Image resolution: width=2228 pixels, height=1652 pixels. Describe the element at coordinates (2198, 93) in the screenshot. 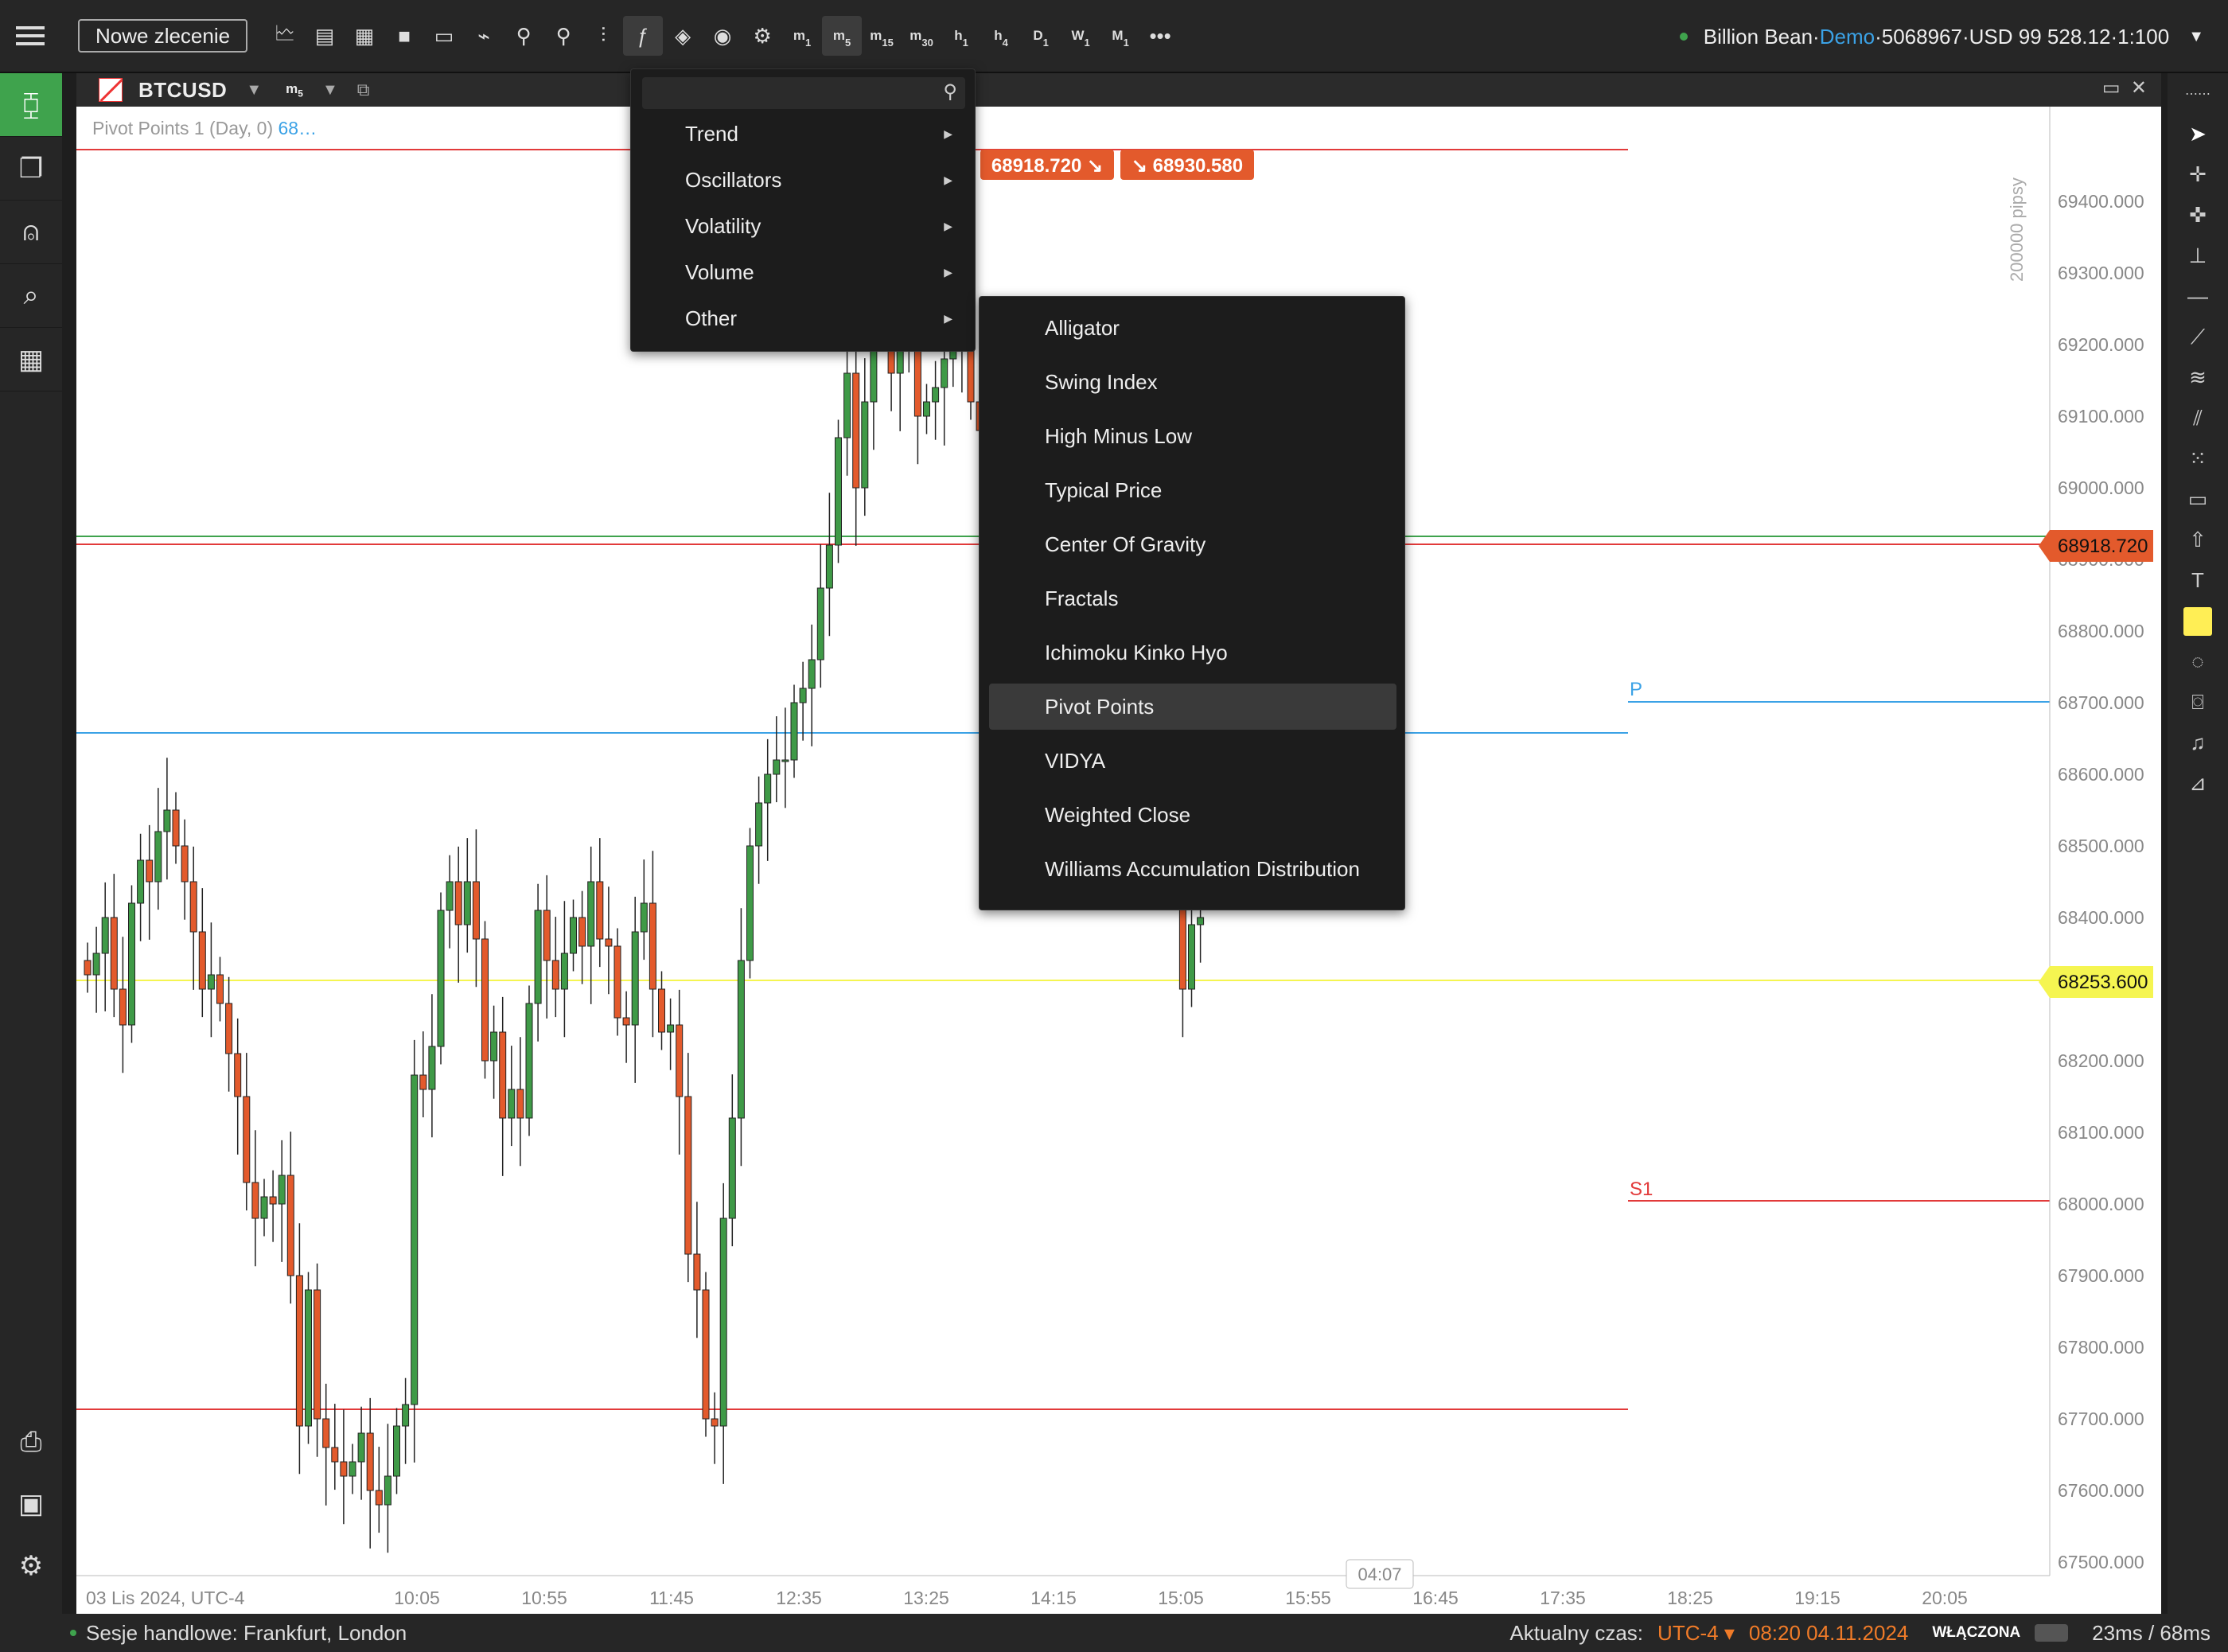

I see `drag-handle-icon: ⋯⋯` at that location.